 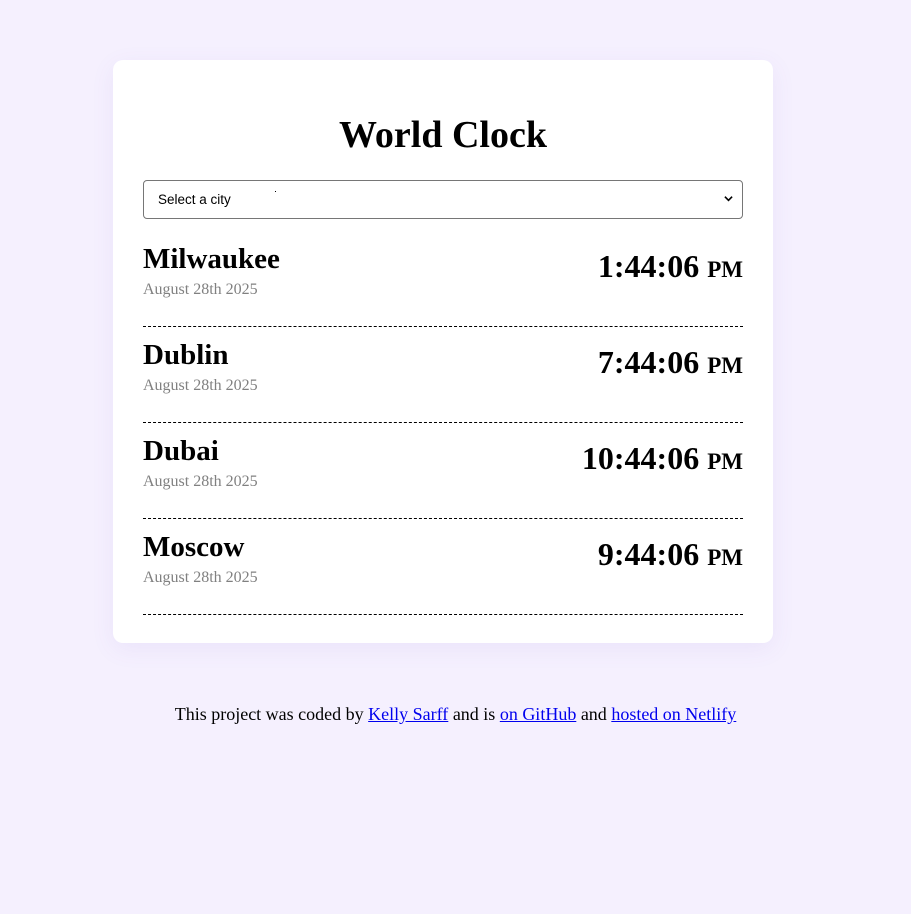 I want to click on time-value: 9:44:06, so click(x=648, y=554).